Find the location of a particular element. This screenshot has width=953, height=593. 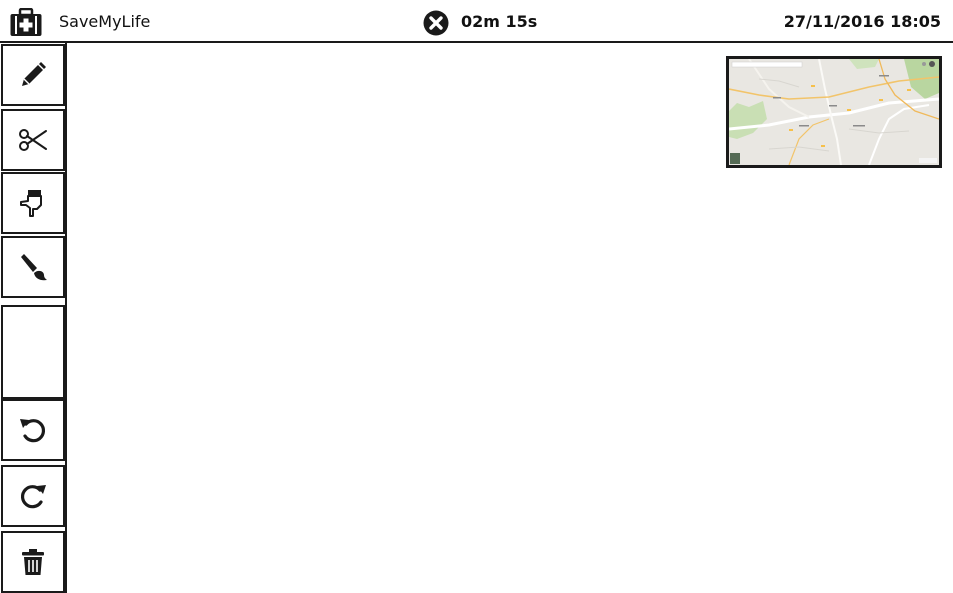

map-image is located at coordinates (834, 112).